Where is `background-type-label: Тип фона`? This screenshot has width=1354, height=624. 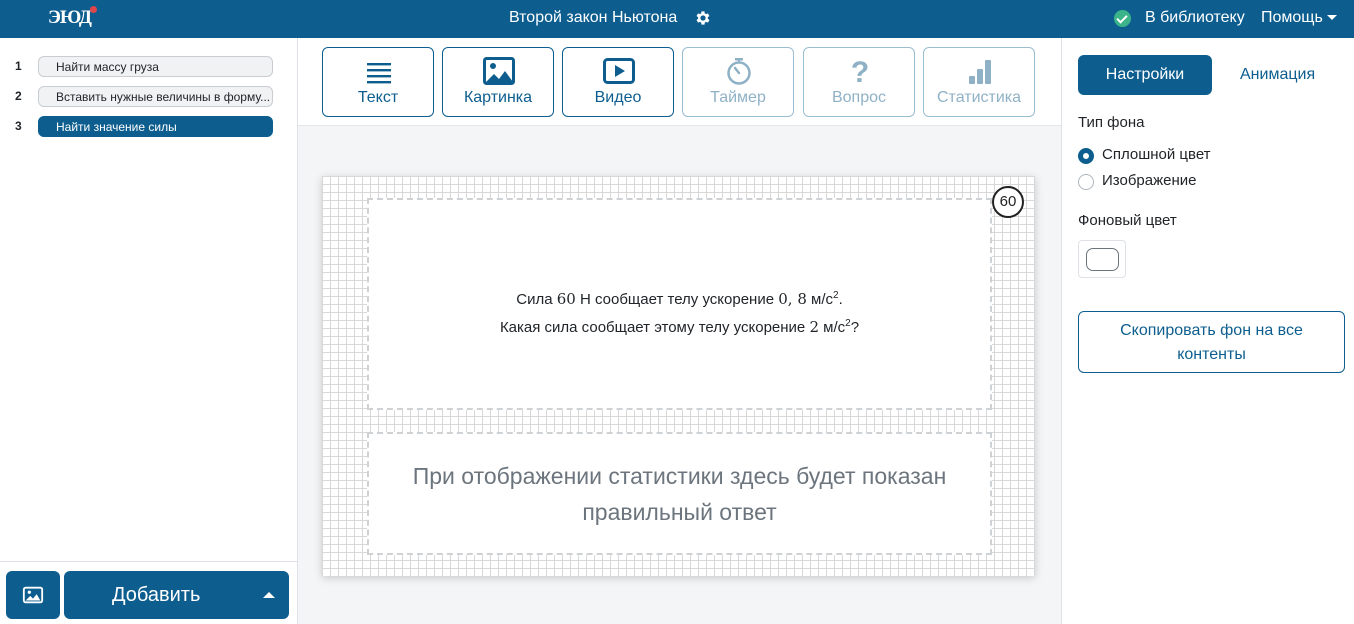
background-type-label: Тип фона is located at coordinates (1111, 122).